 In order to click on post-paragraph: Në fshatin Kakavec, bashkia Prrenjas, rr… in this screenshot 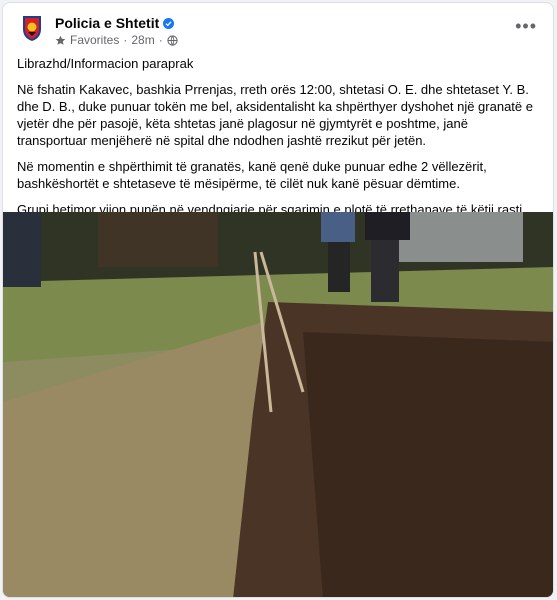, I will do `click(275, 115)`.